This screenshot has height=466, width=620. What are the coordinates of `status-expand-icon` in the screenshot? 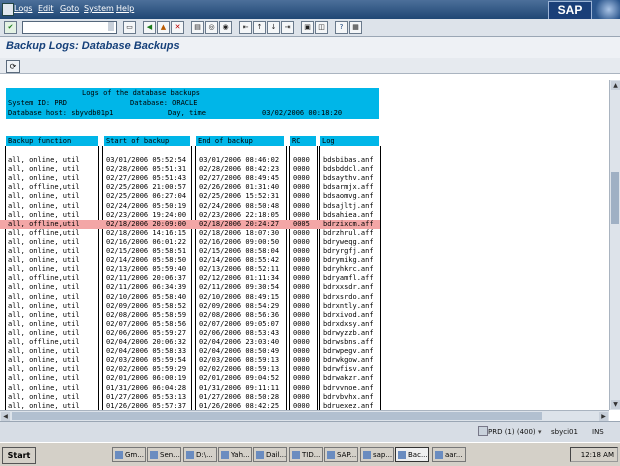 It's located at (483, 431).